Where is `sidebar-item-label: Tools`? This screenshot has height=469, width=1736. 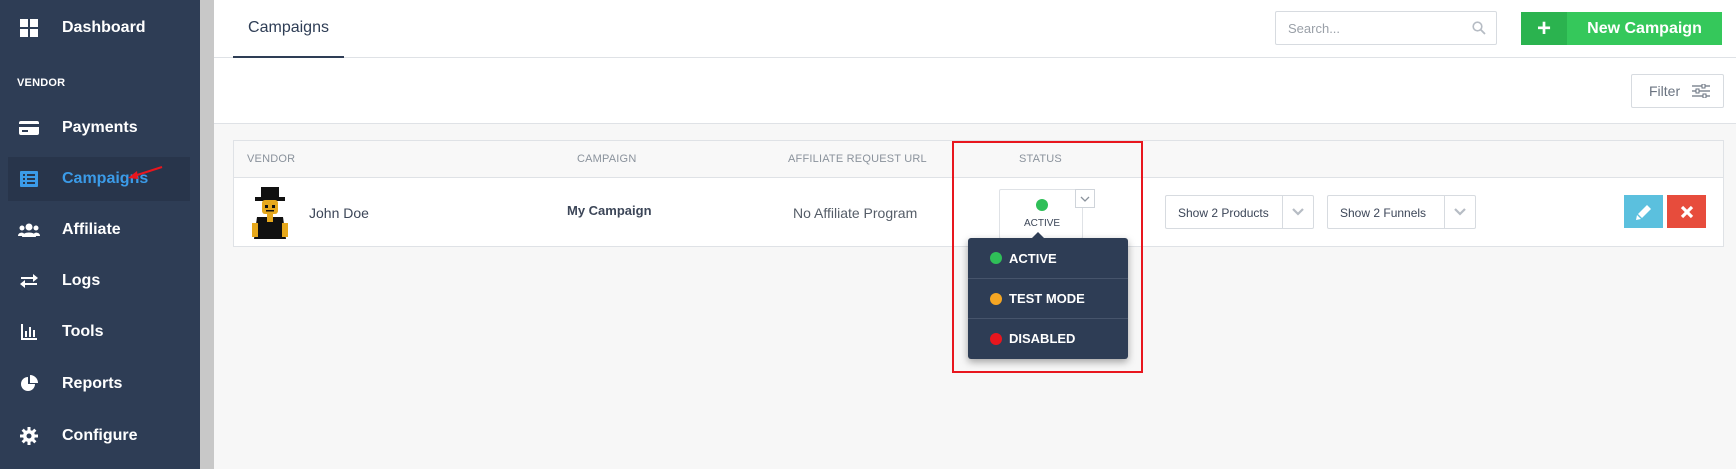 sidebar-item-label: Tools is located at coordinates (83, 331).